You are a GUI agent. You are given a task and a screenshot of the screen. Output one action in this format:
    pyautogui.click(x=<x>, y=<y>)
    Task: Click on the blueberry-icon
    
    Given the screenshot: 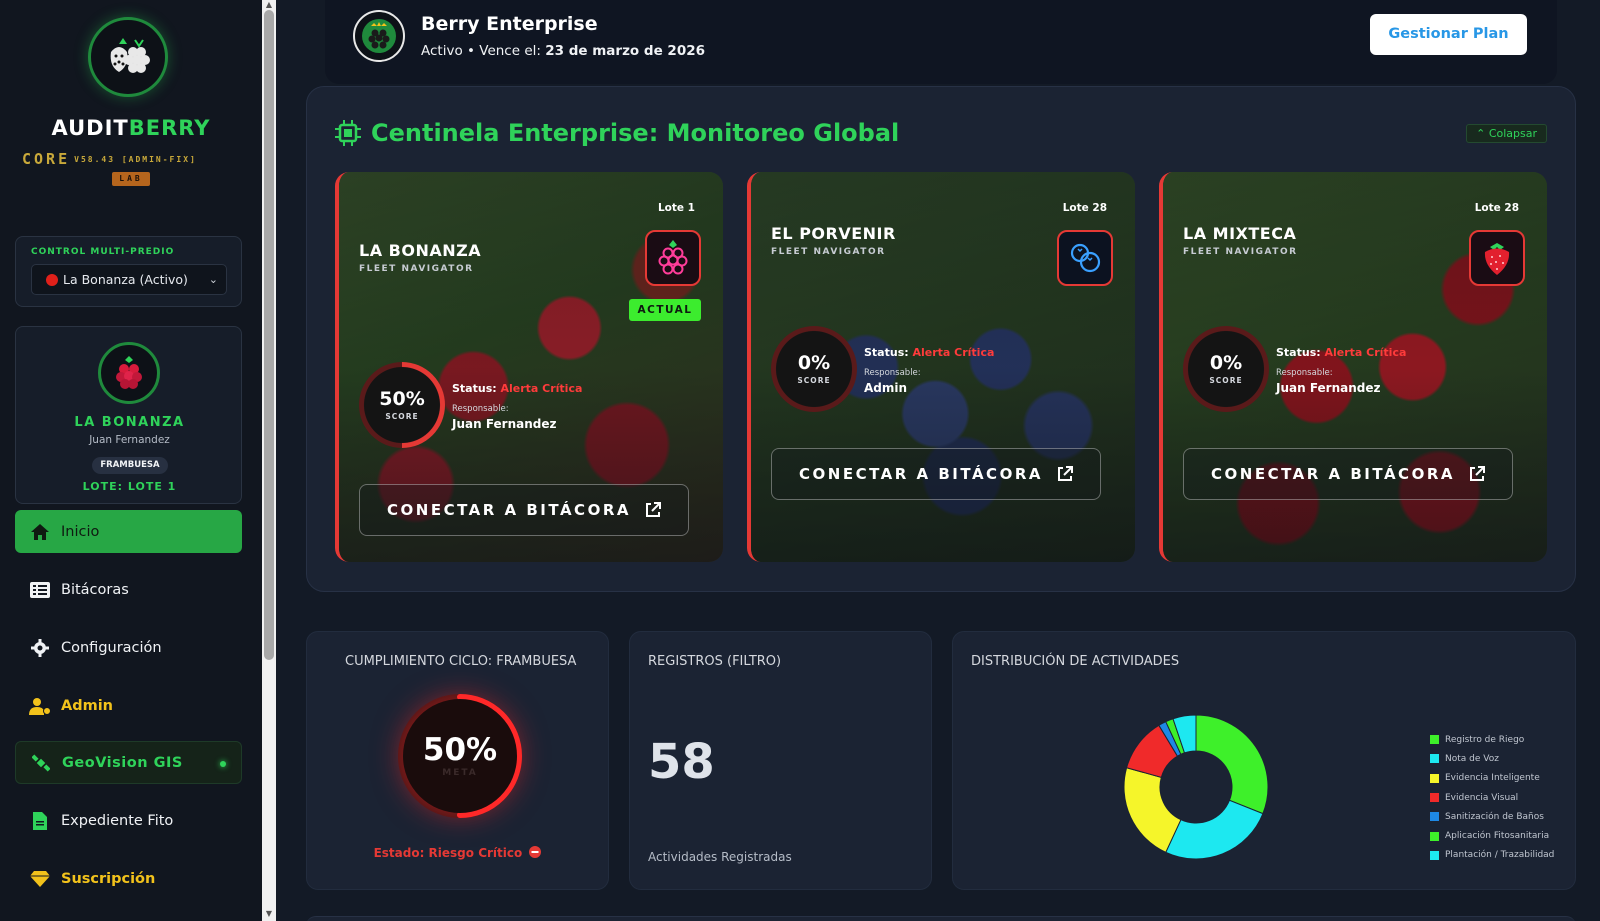 What is the action you would take?
    pyautogui.click(x=1085, y=258)
    